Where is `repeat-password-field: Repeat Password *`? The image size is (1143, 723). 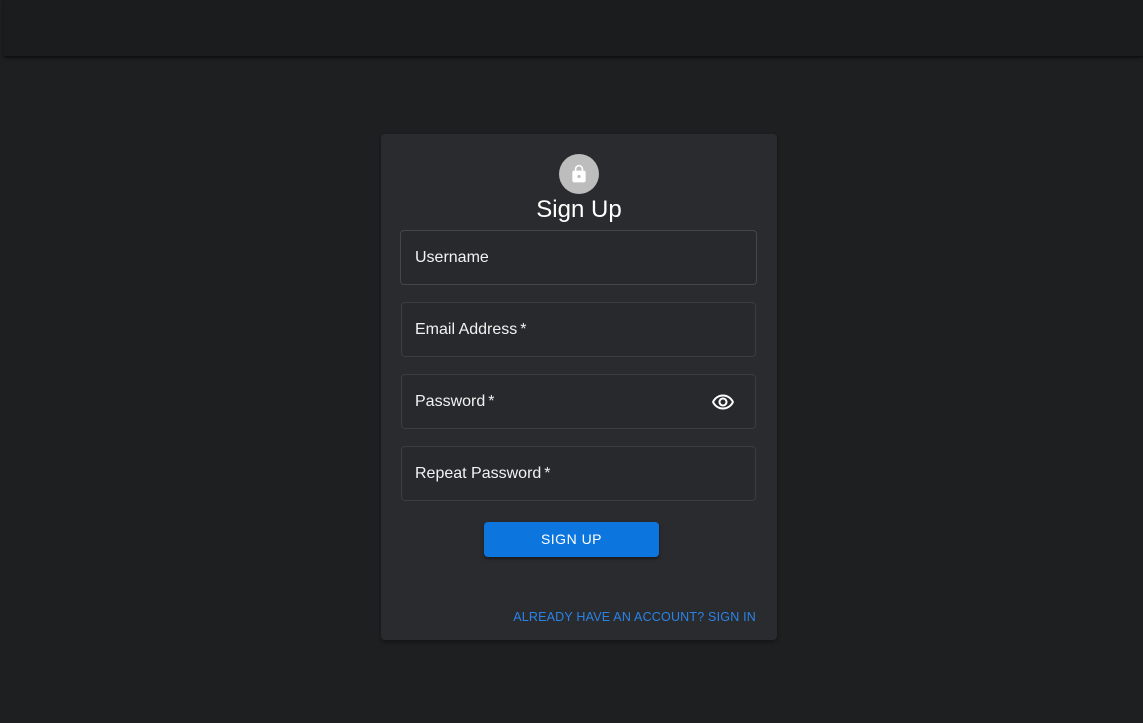
repeat-password-field: Repeat Password * is located at coordinates (578, 473).